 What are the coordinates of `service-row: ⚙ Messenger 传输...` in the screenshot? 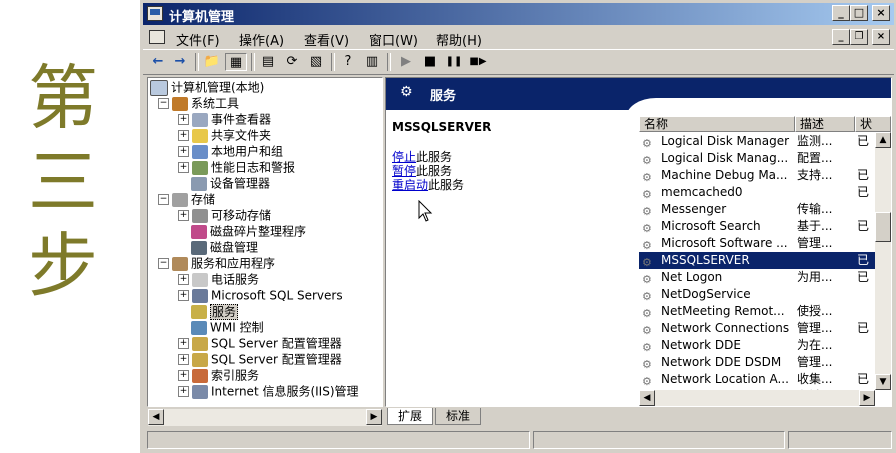 It's located at (765, 209).